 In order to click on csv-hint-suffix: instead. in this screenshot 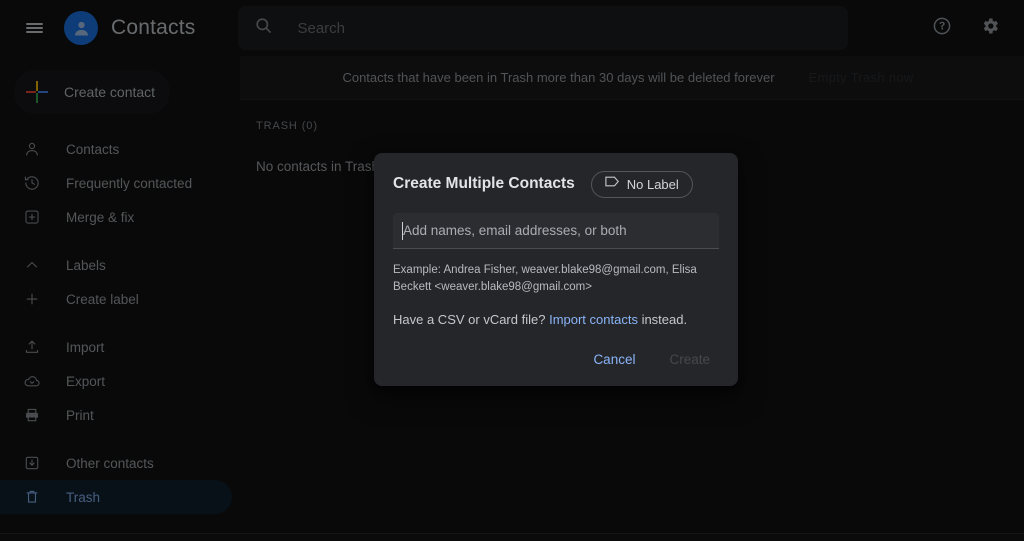, I will do `click(662, 319)`.